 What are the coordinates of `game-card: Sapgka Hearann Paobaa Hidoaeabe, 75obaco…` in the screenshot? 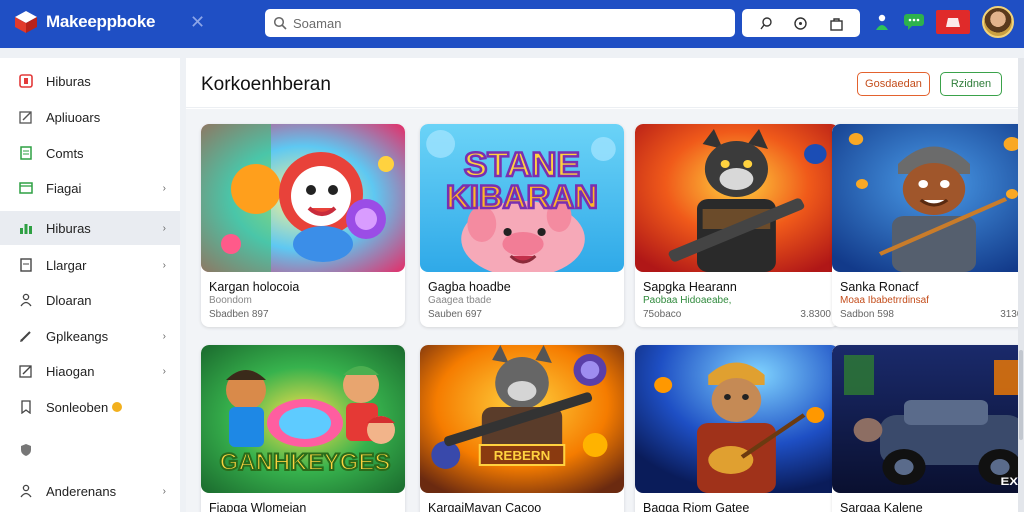 It's located at (737, 225).